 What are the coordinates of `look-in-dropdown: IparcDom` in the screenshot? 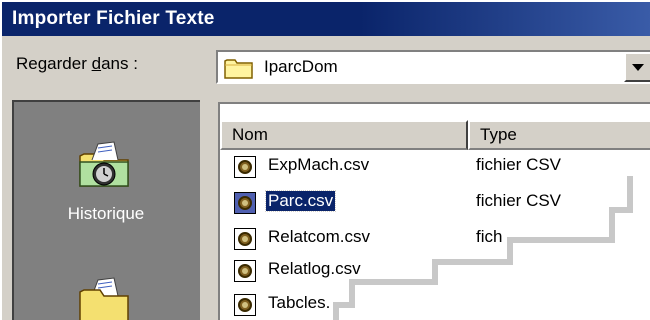 It's located at (433, 67).